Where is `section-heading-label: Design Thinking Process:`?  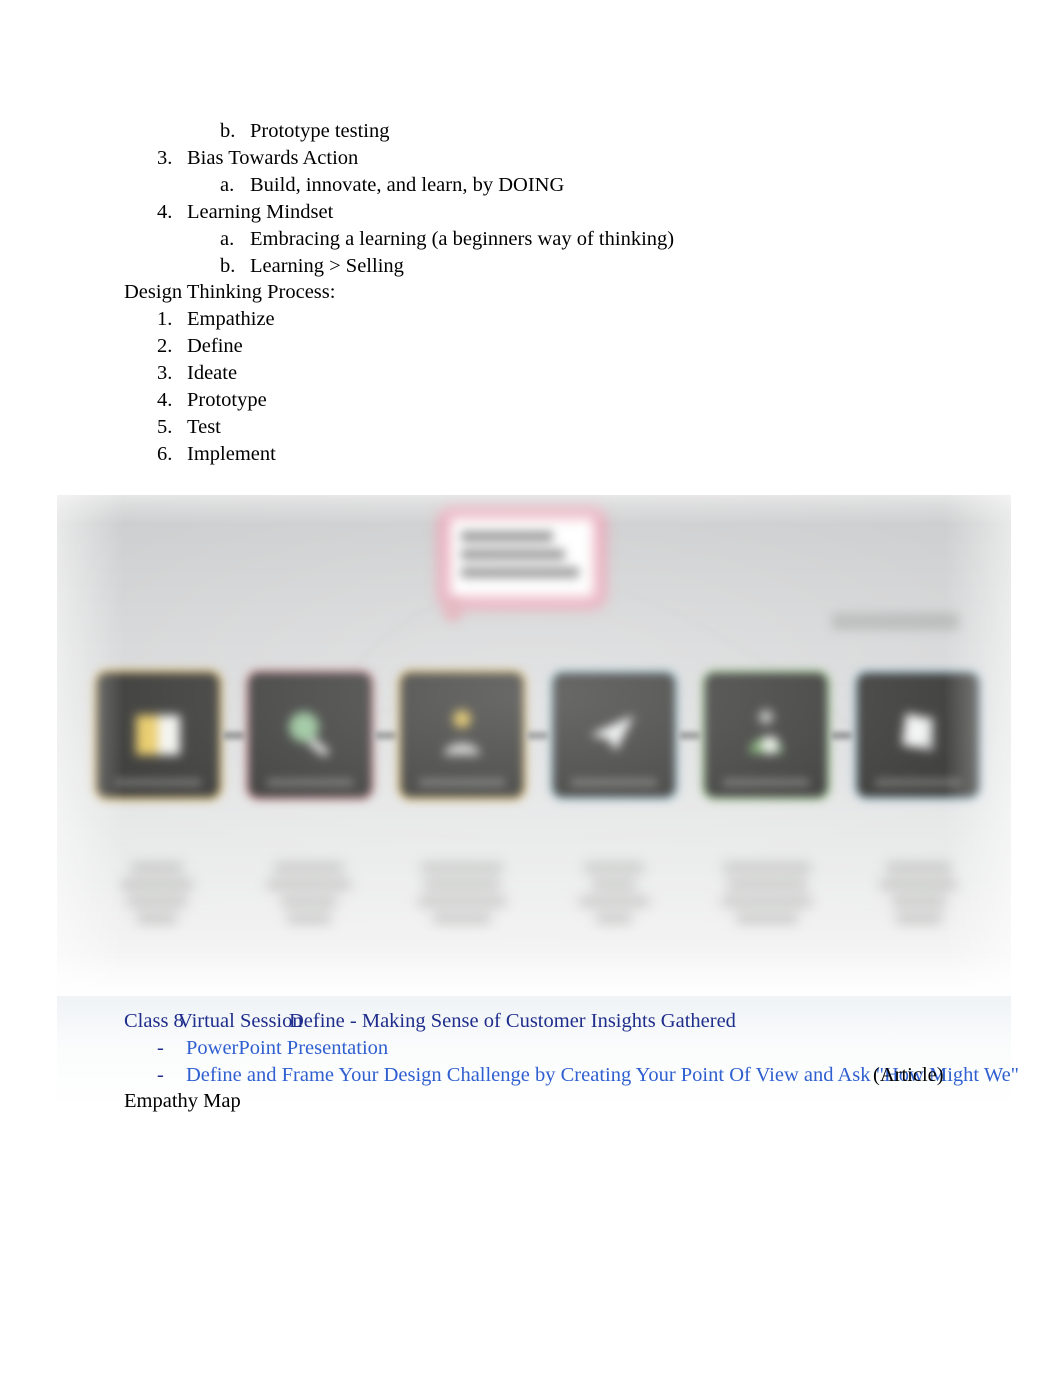
section-heading-label: Design Thinking Process: is located at coordinates (230, 292).